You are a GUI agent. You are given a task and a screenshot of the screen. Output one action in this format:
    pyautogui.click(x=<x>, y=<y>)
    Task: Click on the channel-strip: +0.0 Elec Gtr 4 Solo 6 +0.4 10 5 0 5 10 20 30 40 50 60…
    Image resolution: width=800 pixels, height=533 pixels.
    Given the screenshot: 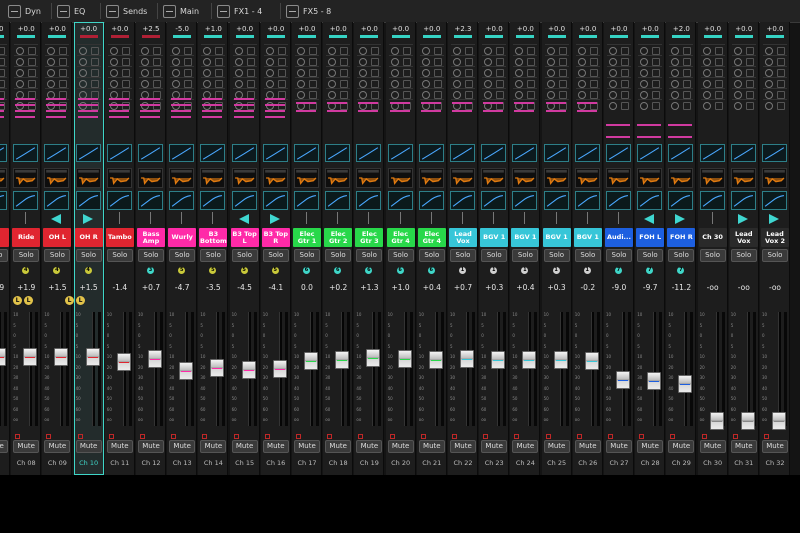 What is the action you would take?
    pyautogui.click(x=431, y=248)
    